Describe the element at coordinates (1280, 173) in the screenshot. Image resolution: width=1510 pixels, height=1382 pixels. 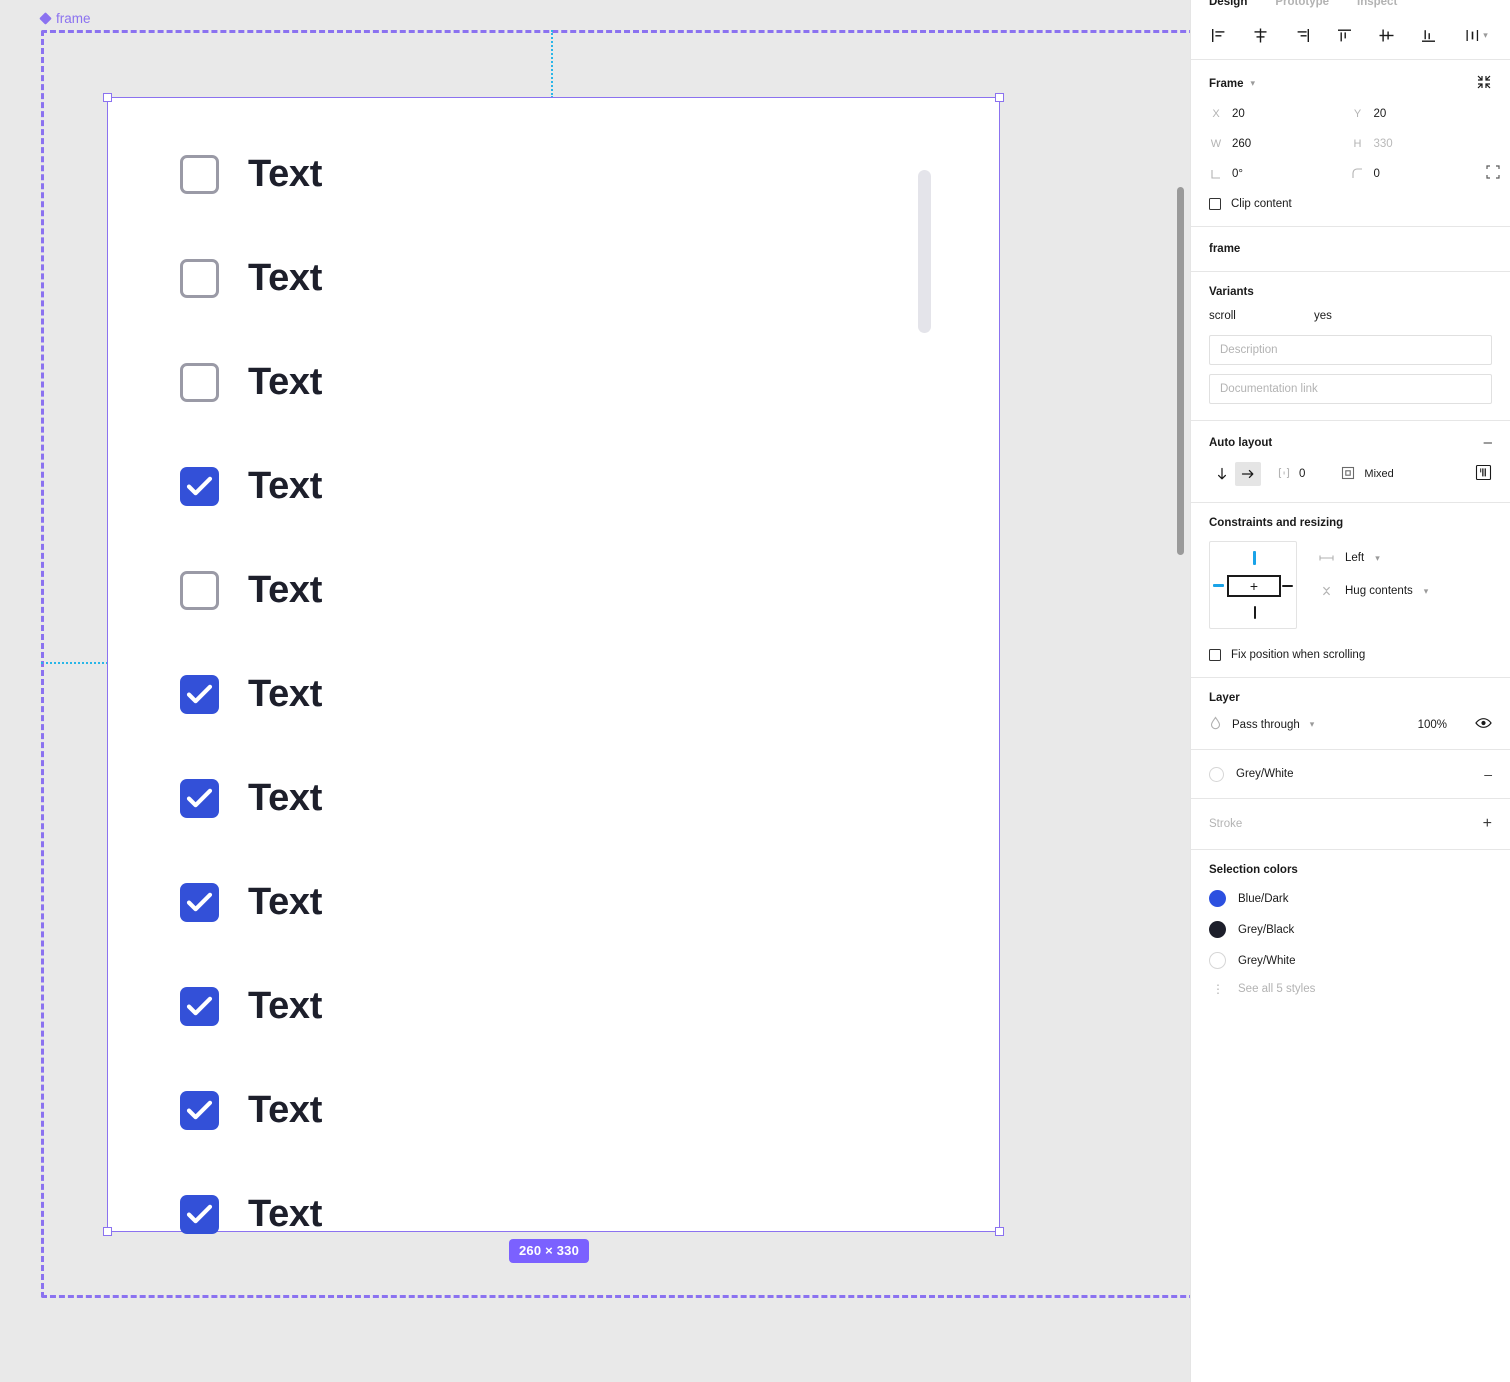
I see `rotation-field: 0°` at that location.